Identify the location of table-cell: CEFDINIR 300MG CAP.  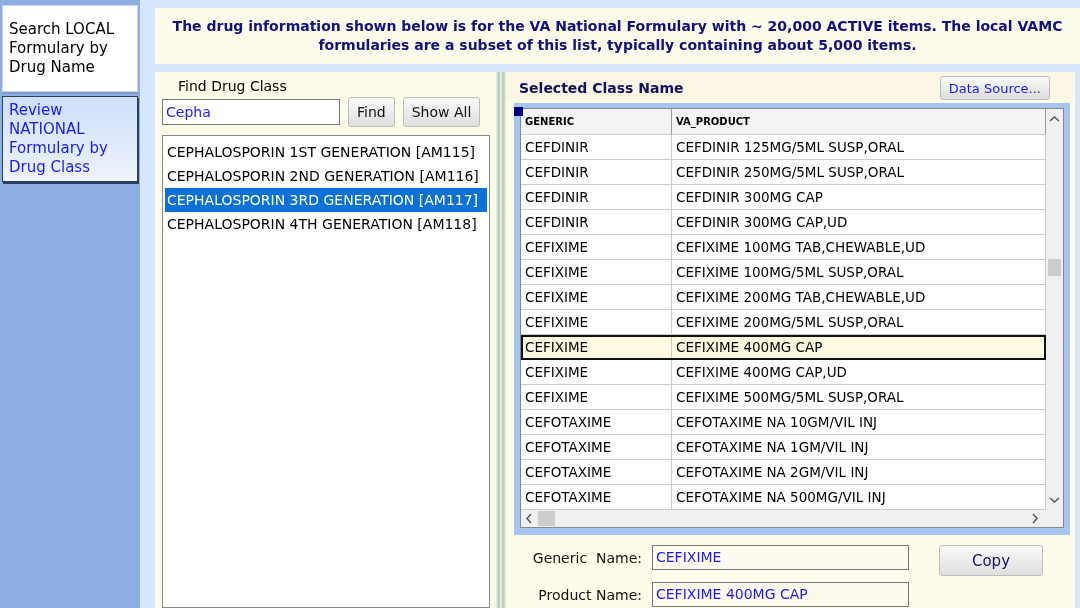
(859, 197).